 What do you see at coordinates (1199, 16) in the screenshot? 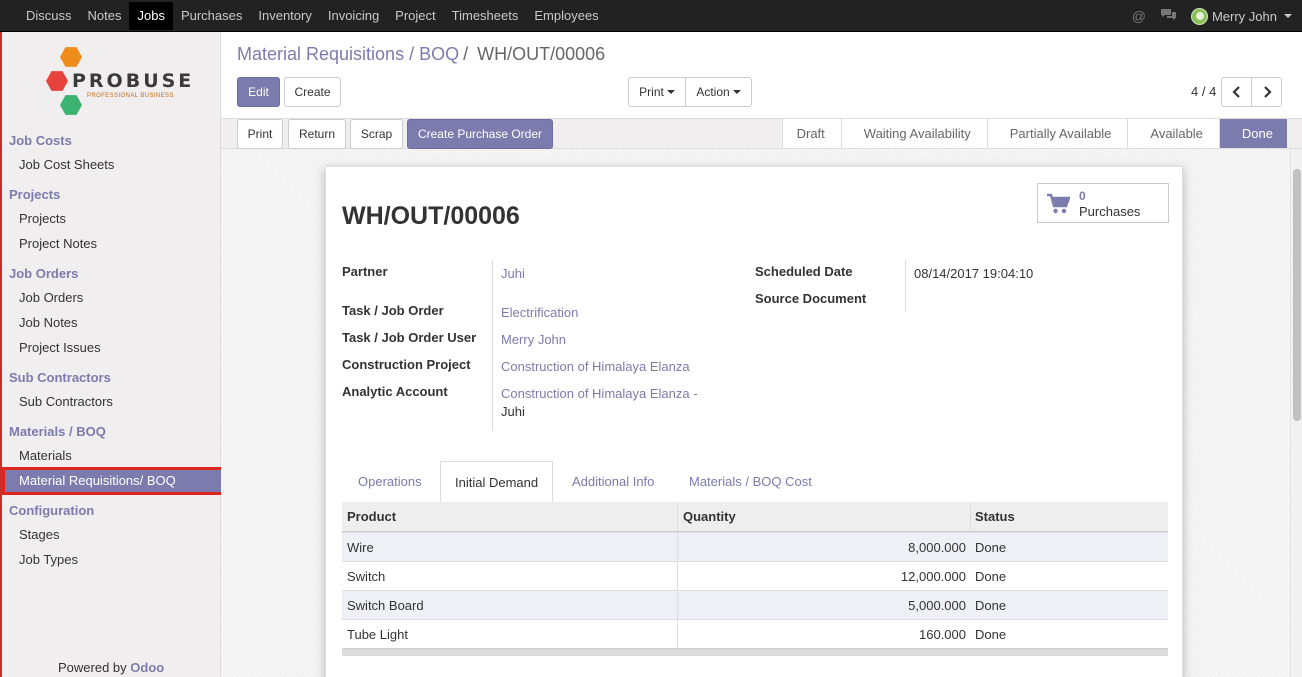
I see `avatar` at bounding box center [1199, 16].